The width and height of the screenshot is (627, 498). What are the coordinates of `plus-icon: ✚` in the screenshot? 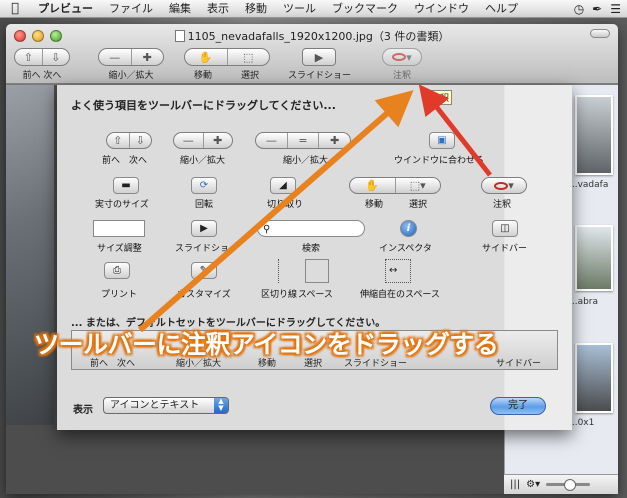 It's located at (218, 140).